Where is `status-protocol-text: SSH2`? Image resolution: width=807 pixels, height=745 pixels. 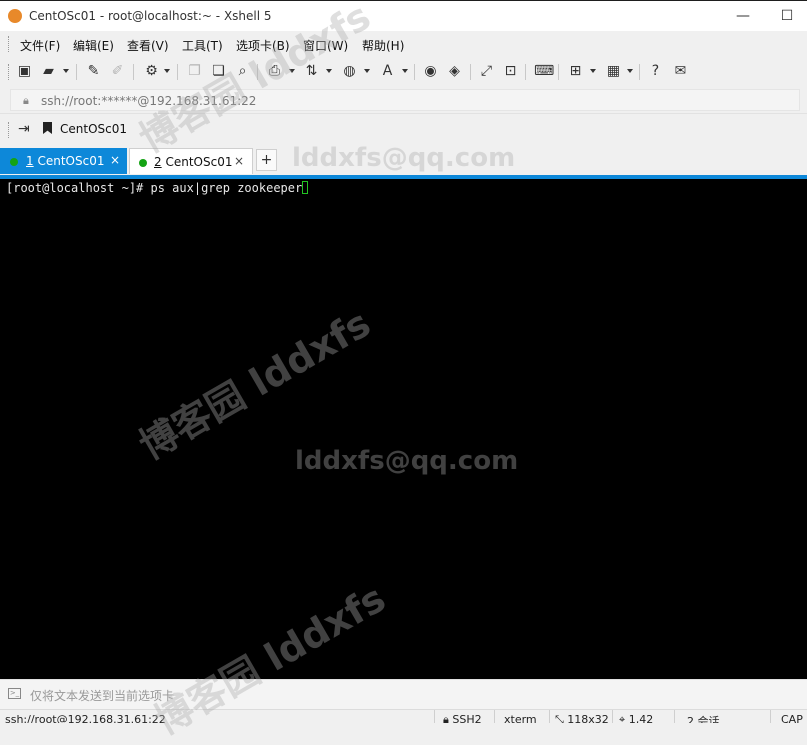
status-protocol-text: SSH2 is located at coordinates (467, 718).